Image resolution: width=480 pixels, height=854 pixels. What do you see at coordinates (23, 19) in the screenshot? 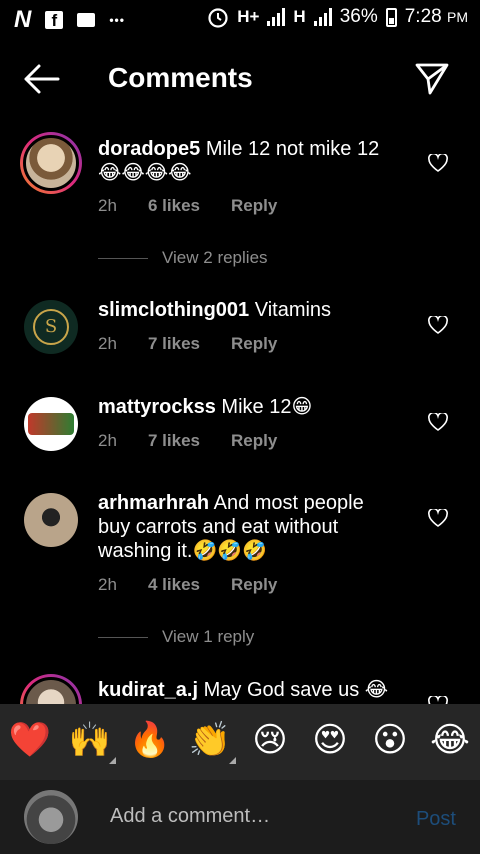
I see `n-app-icon: N` at bounding box center [23, 19].